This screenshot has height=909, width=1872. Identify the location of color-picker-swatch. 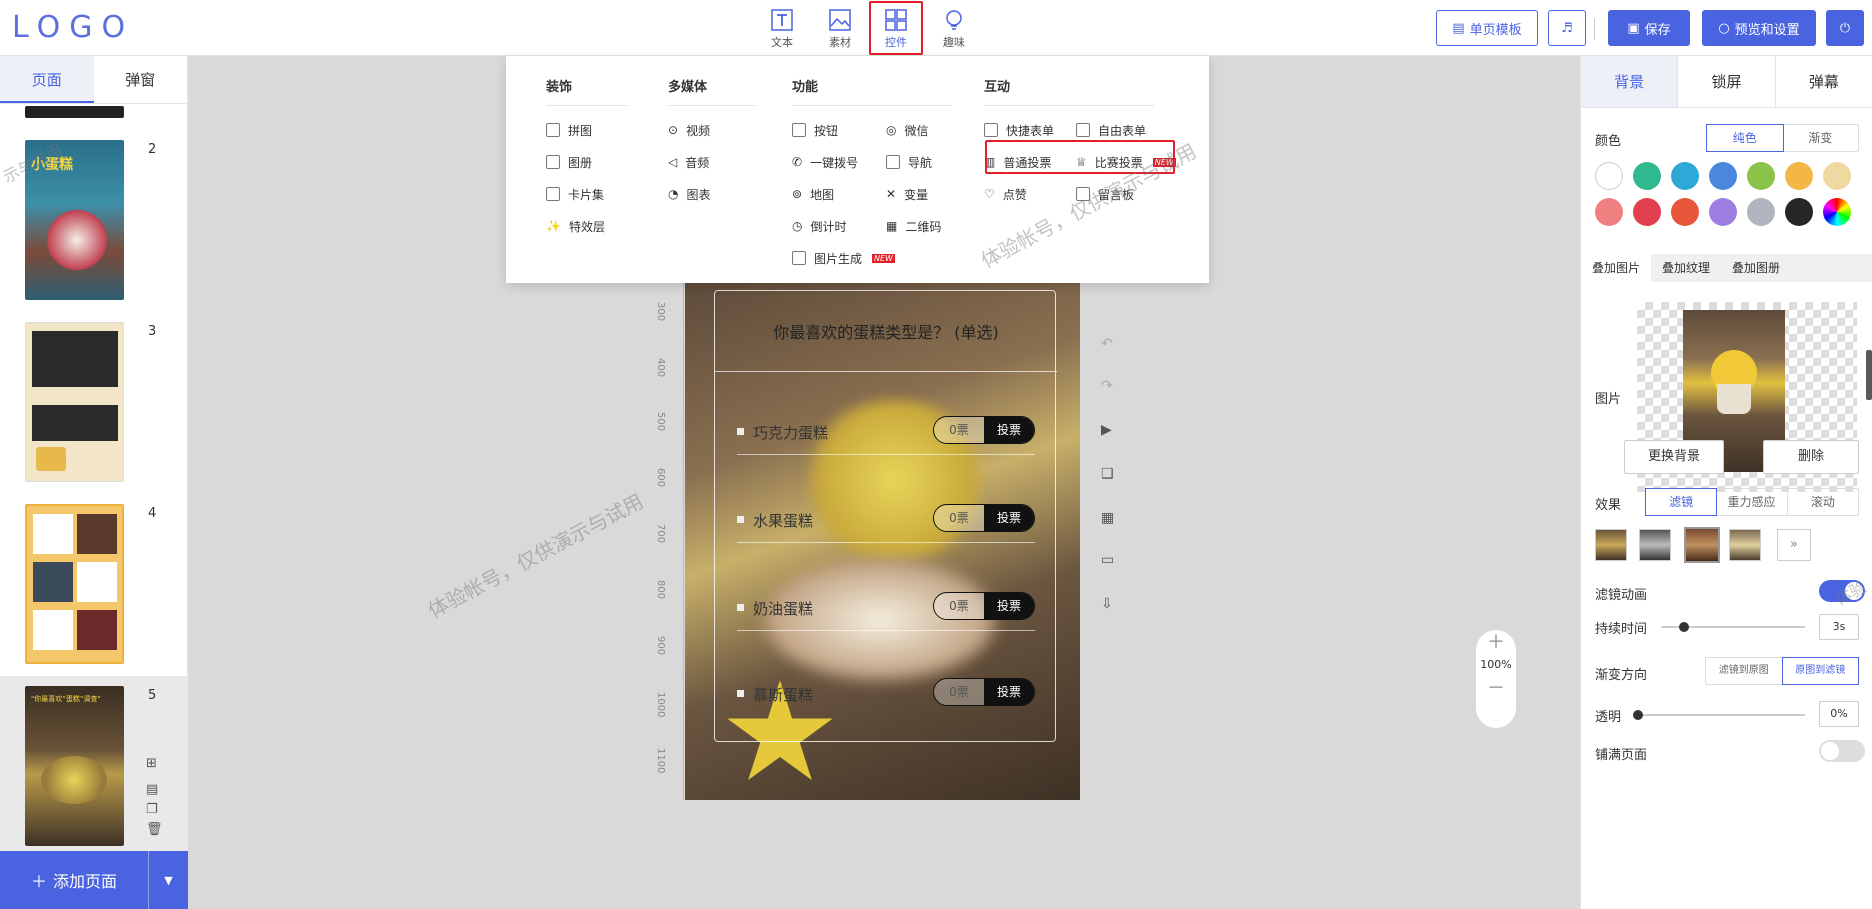
(1837, 212).